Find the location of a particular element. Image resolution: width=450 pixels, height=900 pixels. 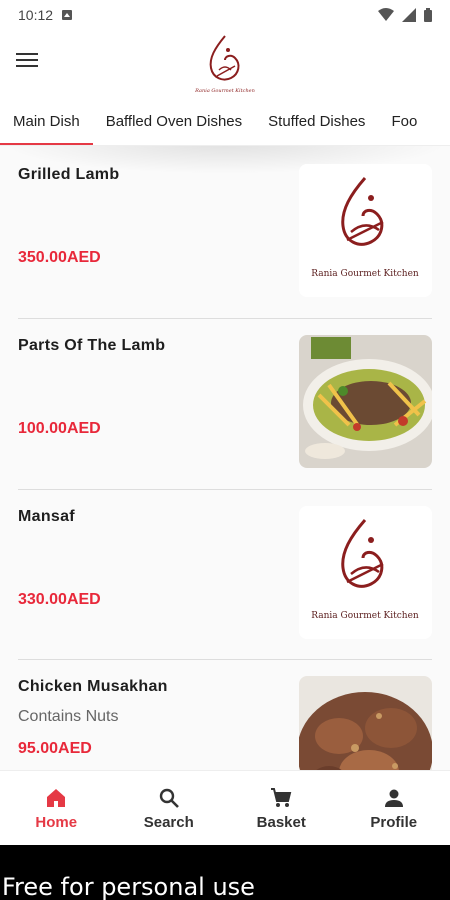

bottom-navigation: Home Search Basket Profile is located at coordinates (225, 807).